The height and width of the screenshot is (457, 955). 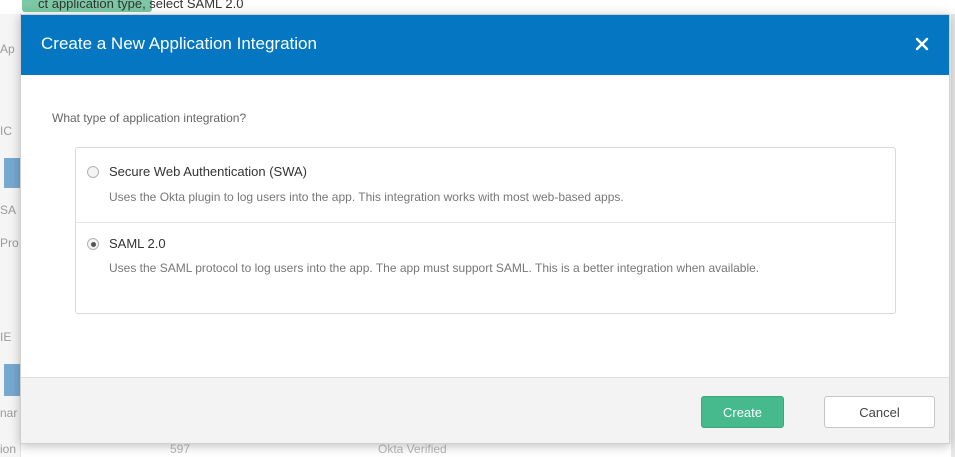 I want to click on background-right-edge, so click(x=953, y=235).